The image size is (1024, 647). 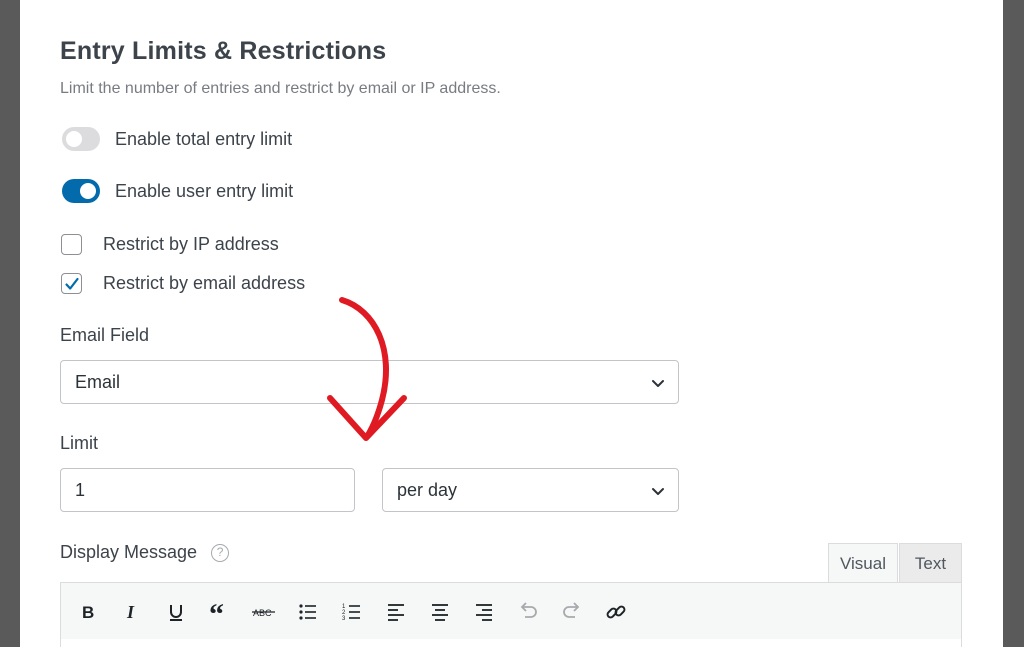 What do you see at coordinates (528, 612) in the screenshot?
I see `undo-icon` at bounding box center [528, 612].